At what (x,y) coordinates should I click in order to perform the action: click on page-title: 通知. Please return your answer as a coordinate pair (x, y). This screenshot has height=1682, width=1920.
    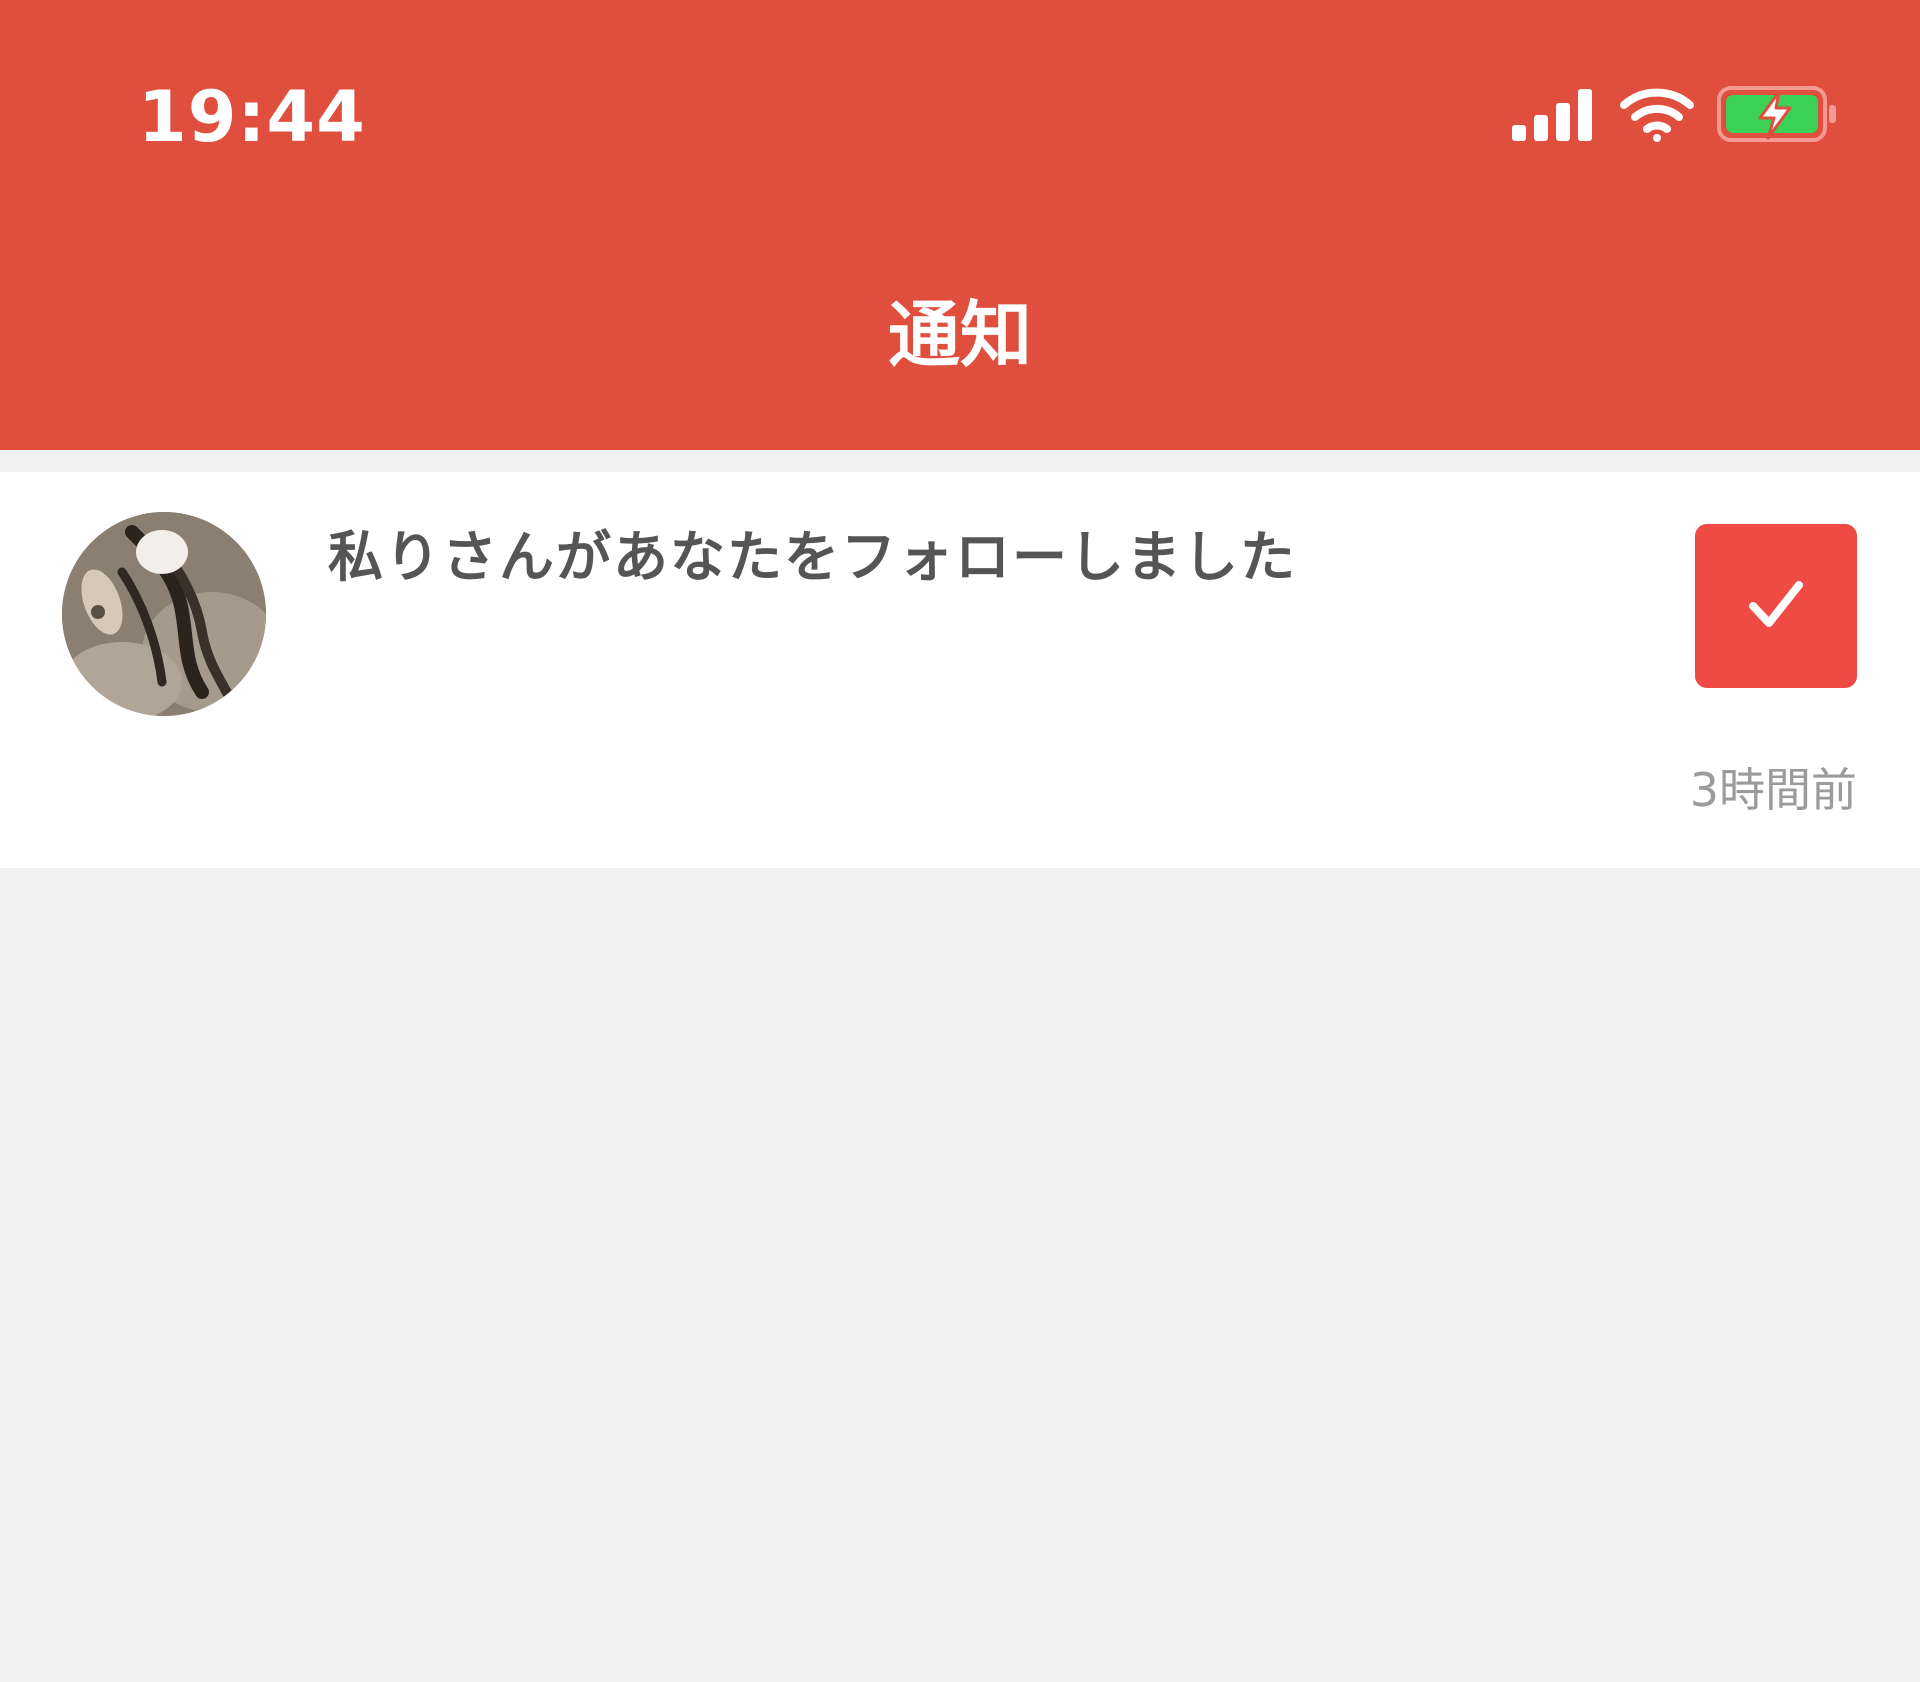
    Looking at the image, I should click on (959, 335).